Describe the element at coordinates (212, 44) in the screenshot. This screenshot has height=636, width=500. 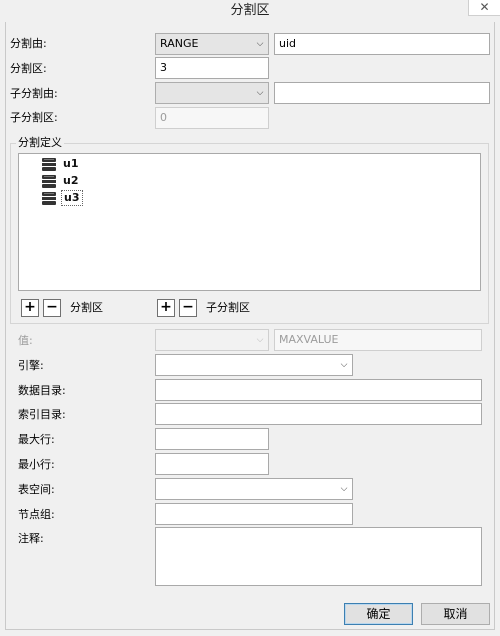
I see `partition-by-select: RANGE ⌵` at that location.